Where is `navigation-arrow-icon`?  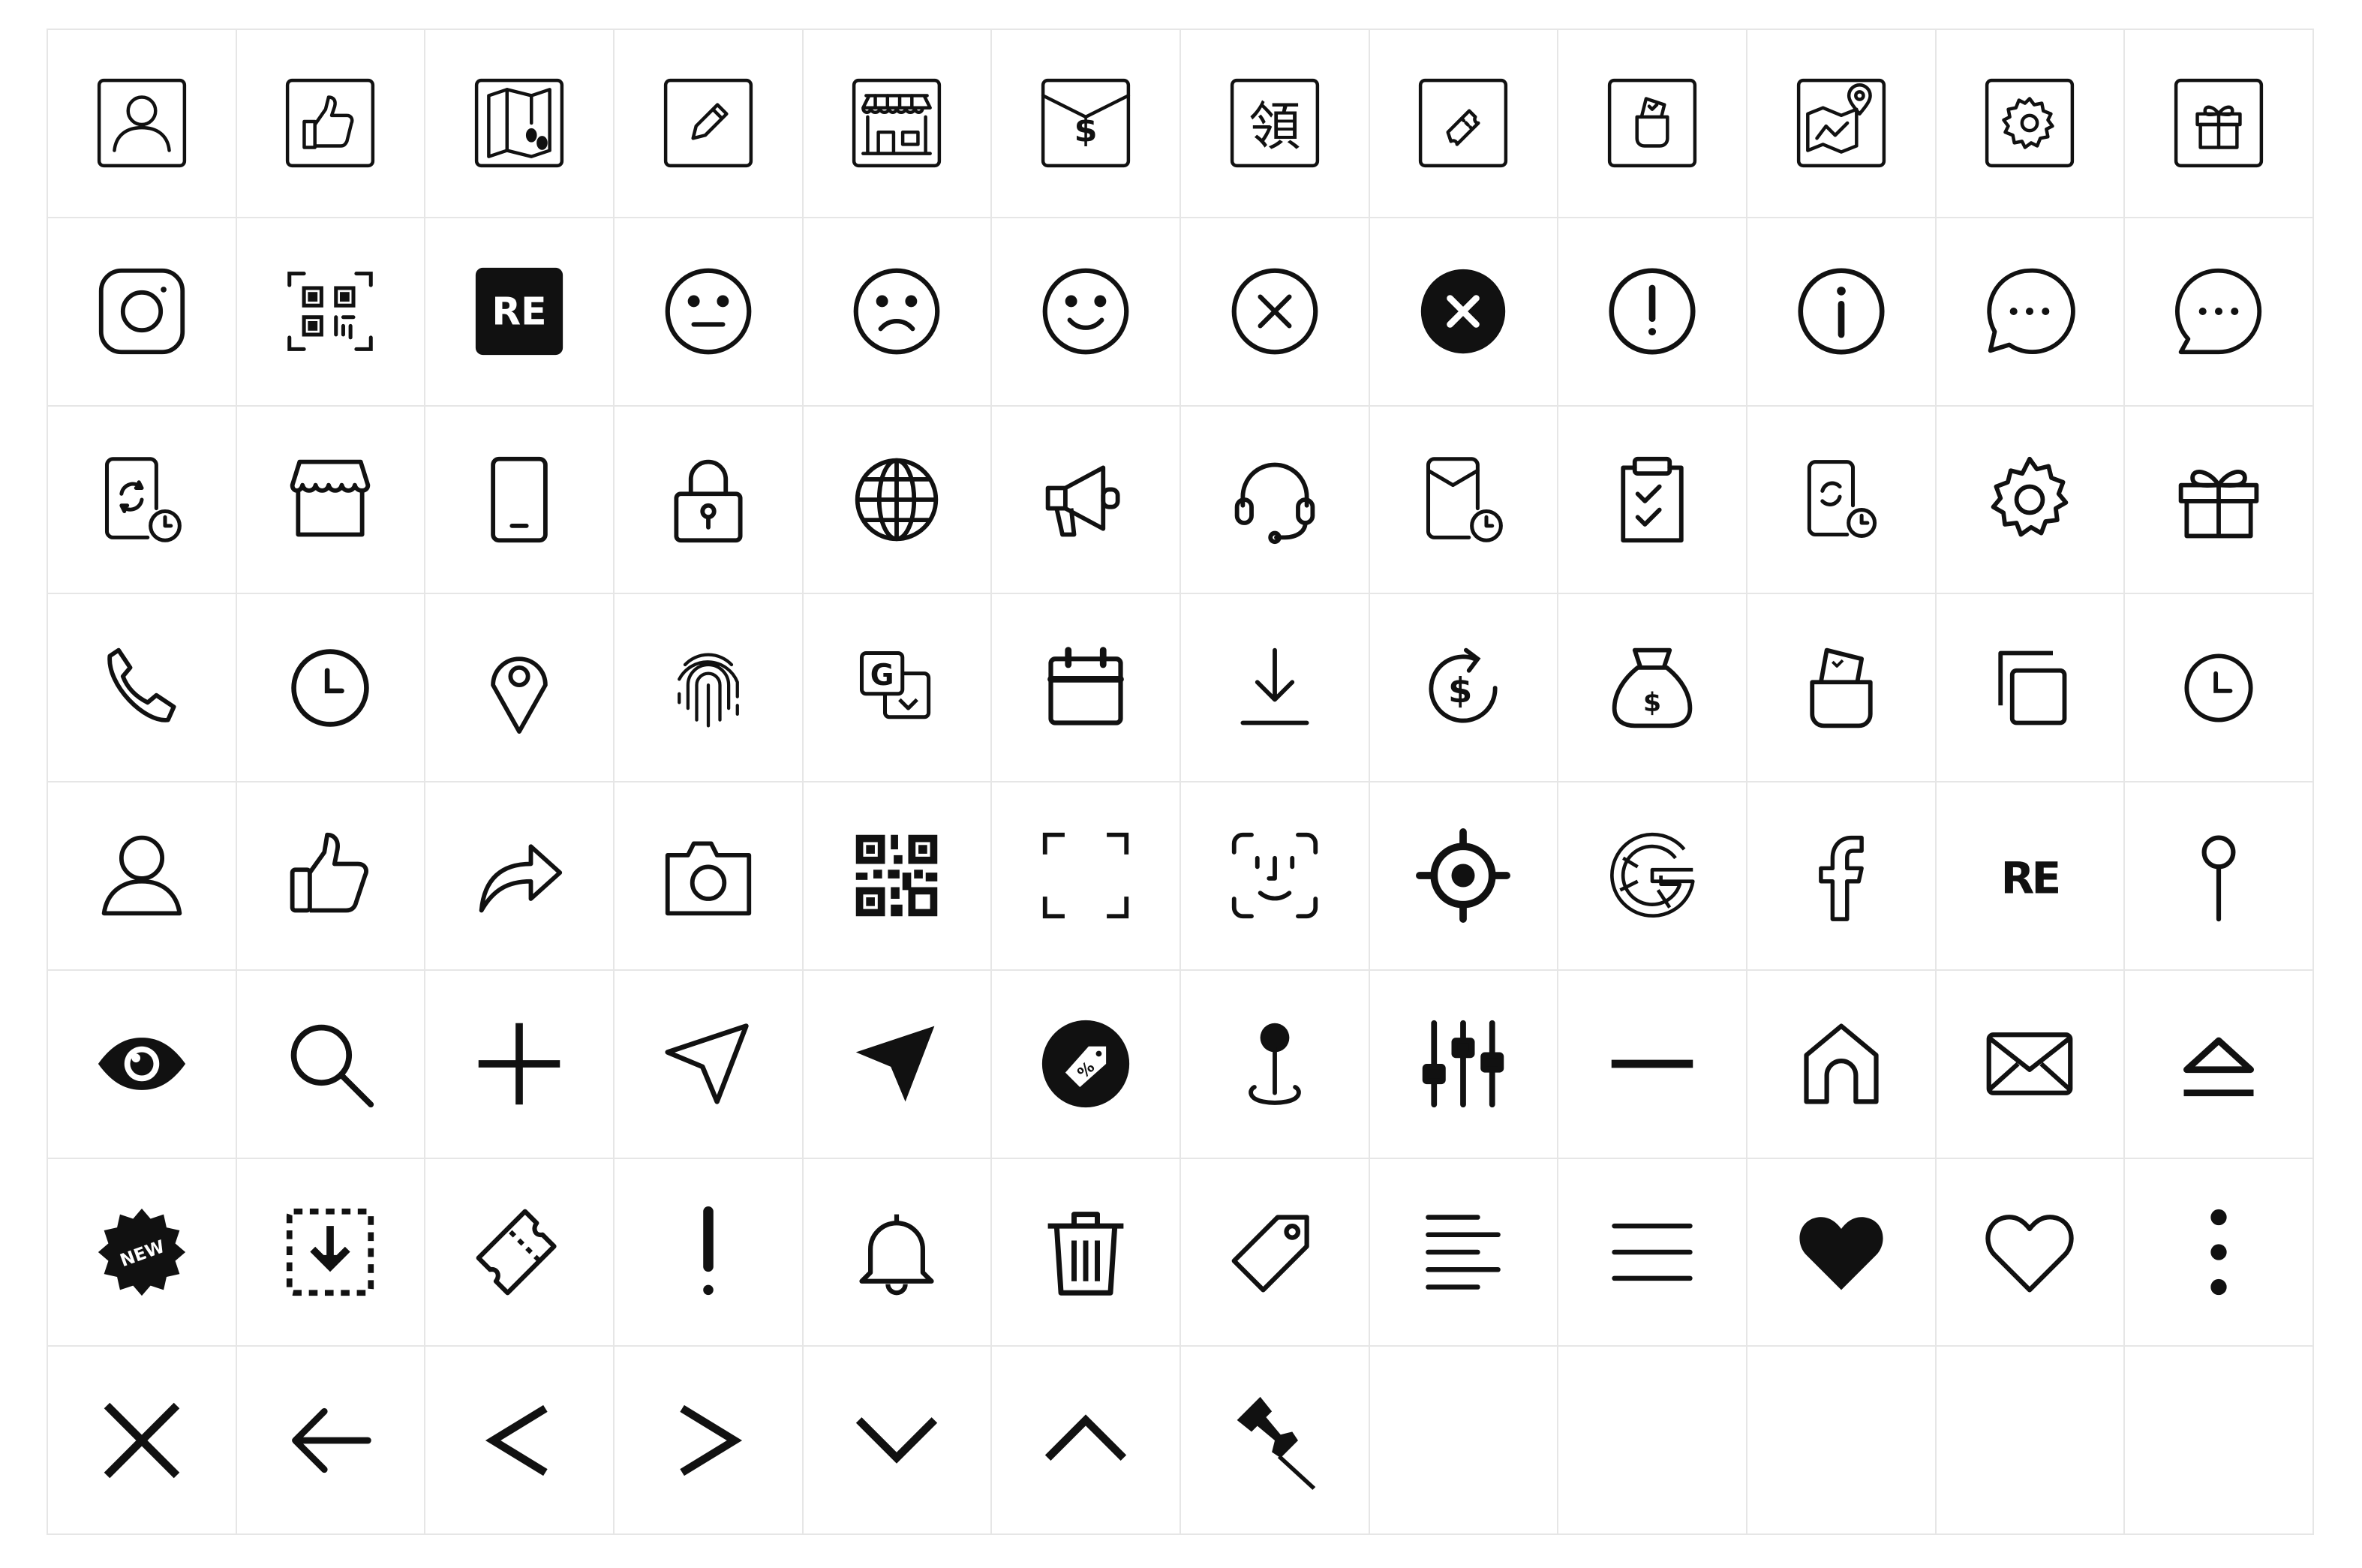
navigation-arrow-icon is located at coordinates (709, 1064).